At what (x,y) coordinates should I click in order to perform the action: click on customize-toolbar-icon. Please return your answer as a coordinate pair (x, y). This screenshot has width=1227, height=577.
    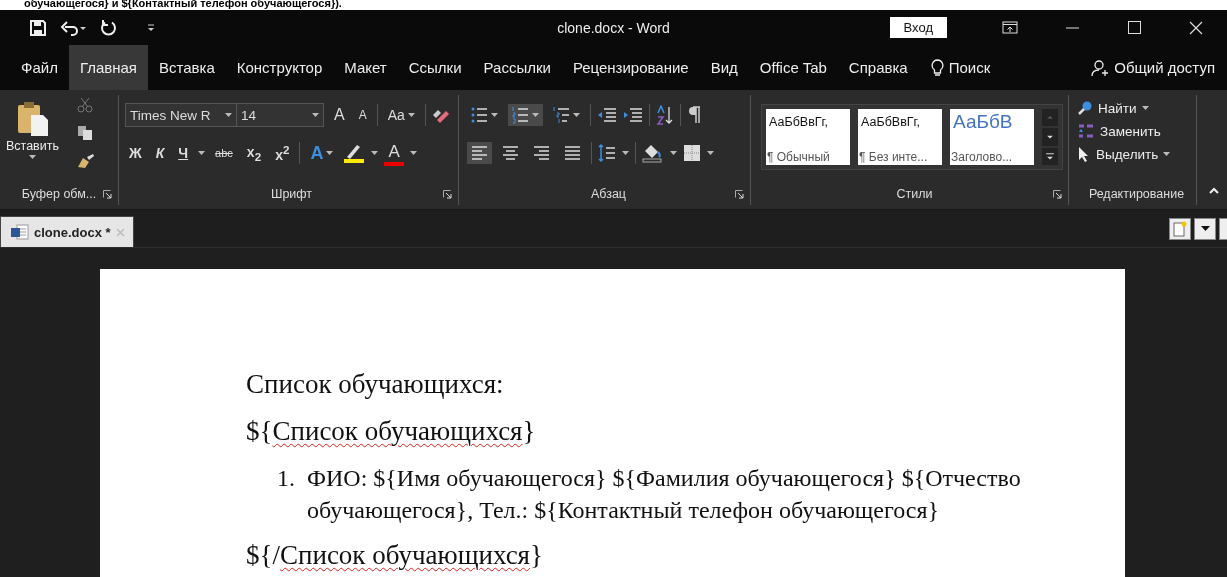
    Looking at the image, I should click on (151, 27).